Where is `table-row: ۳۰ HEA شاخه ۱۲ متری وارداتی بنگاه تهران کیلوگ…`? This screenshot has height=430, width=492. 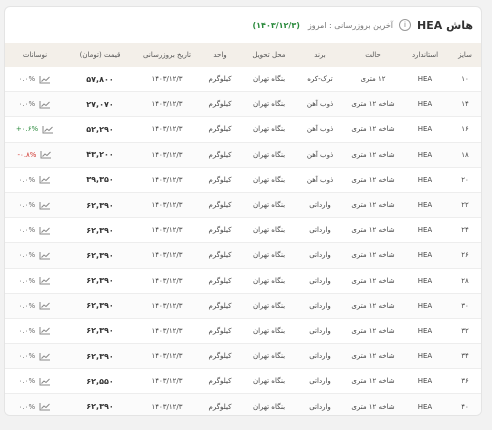
table-row: ۳۰ HEA شاخه ۱۲ متری وارداتی بنگاه تهران کیلوگ… is located at coordinates (243, 306).